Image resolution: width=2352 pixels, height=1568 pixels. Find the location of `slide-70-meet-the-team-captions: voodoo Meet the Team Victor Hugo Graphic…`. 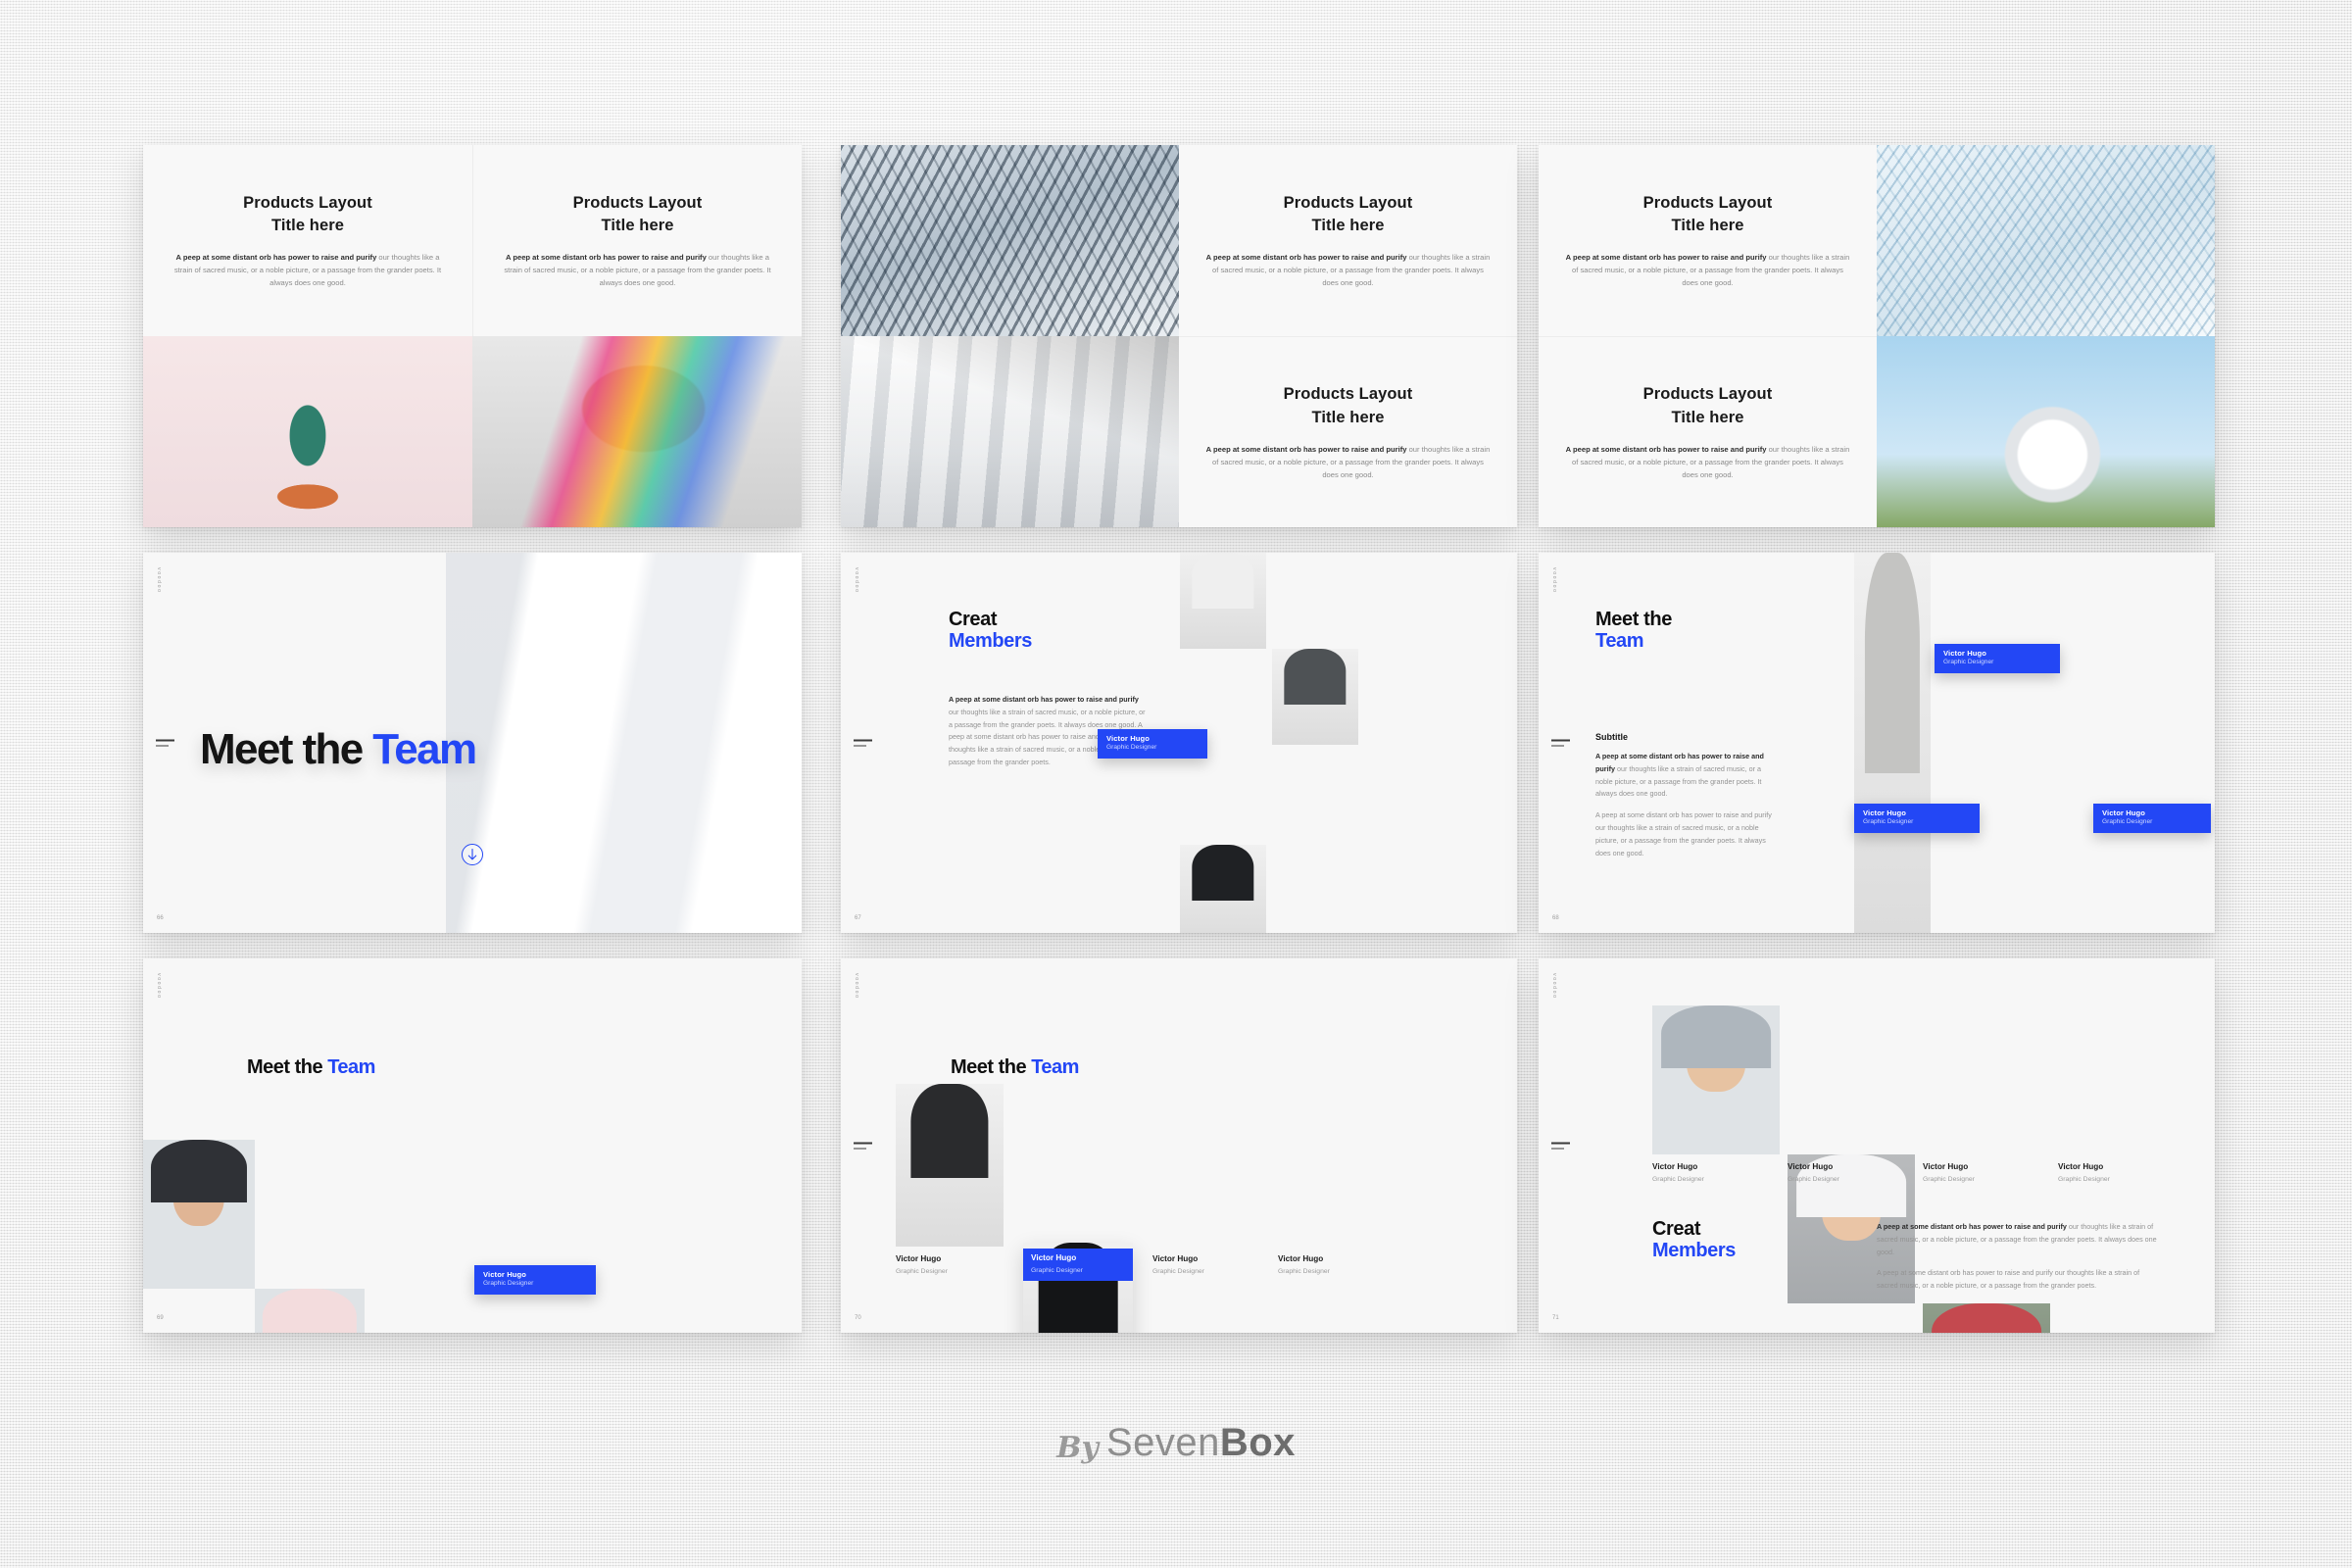

slide-70-meet-the-team-captions: voodoo Meet the Team Victor Hugo Graphic… is located at coordinates (1179, 1145).